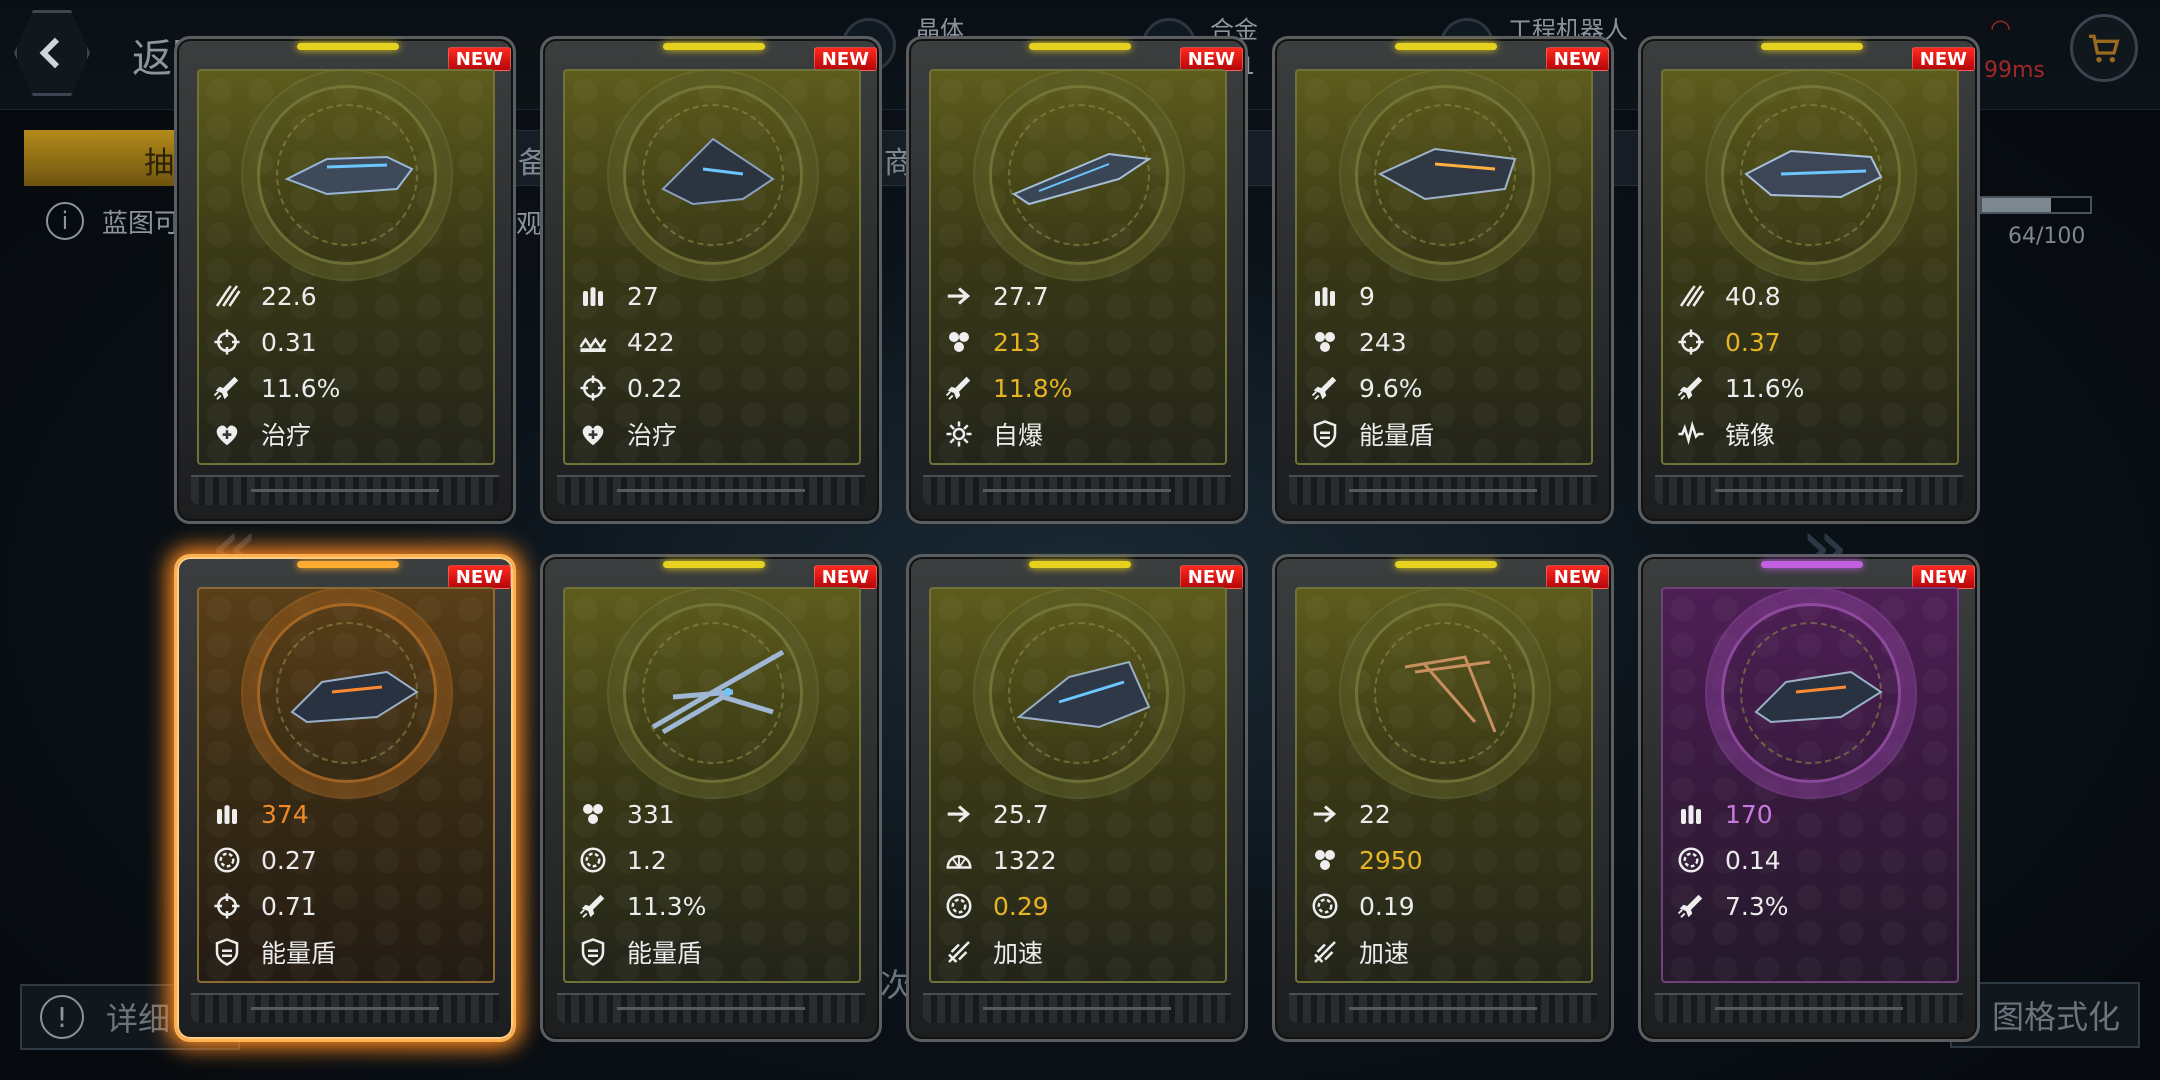  I want to click on card-panel: 27 422 0.22 治疗, so click(712, 267).